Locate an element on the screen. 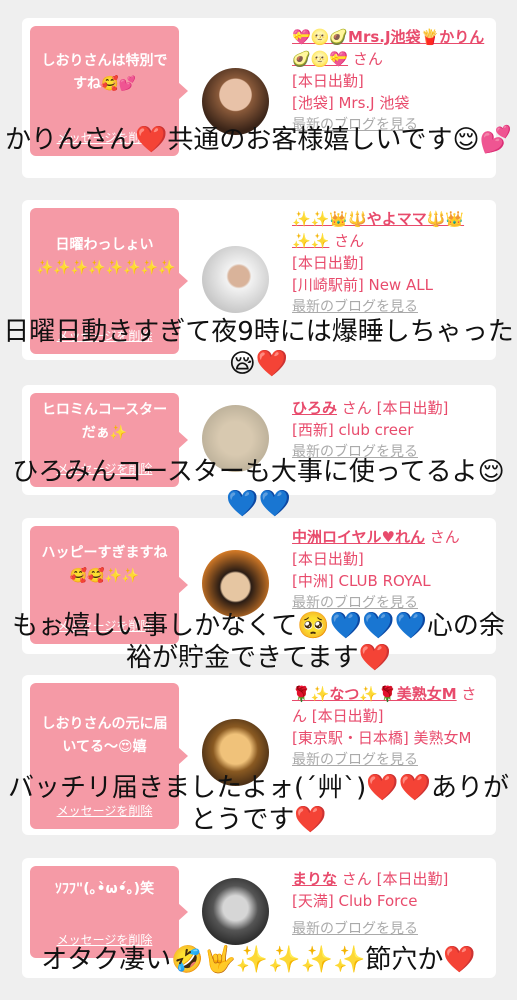 The width and height of the screenshot is (517, 1000). location: [西新] club creer is located at coordinates (353, 430).